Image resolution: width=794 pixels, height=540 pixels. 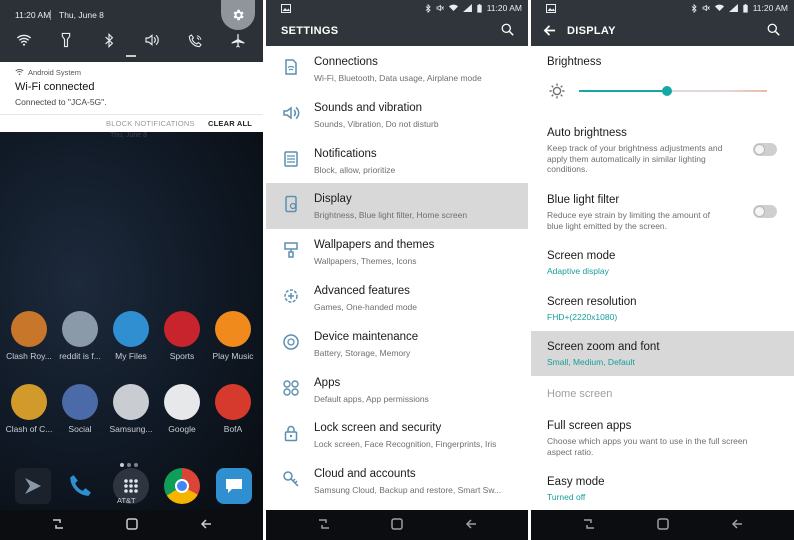 What do you see at coordinates (397, 161) in the screenshot?
I see `settings-item-notifications: Notifications Block, allow, prioritize` at bounding box center [397, 161].